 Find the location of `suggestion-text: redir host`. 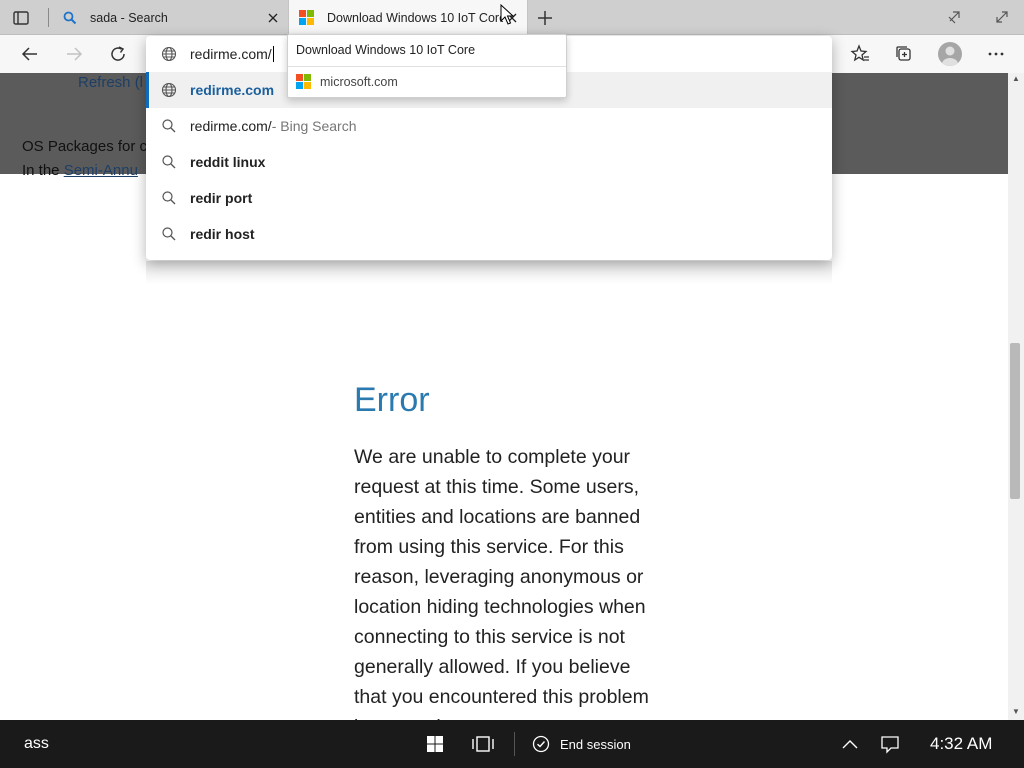

suggestion-text: redir host is located at coordinates (222, 234).